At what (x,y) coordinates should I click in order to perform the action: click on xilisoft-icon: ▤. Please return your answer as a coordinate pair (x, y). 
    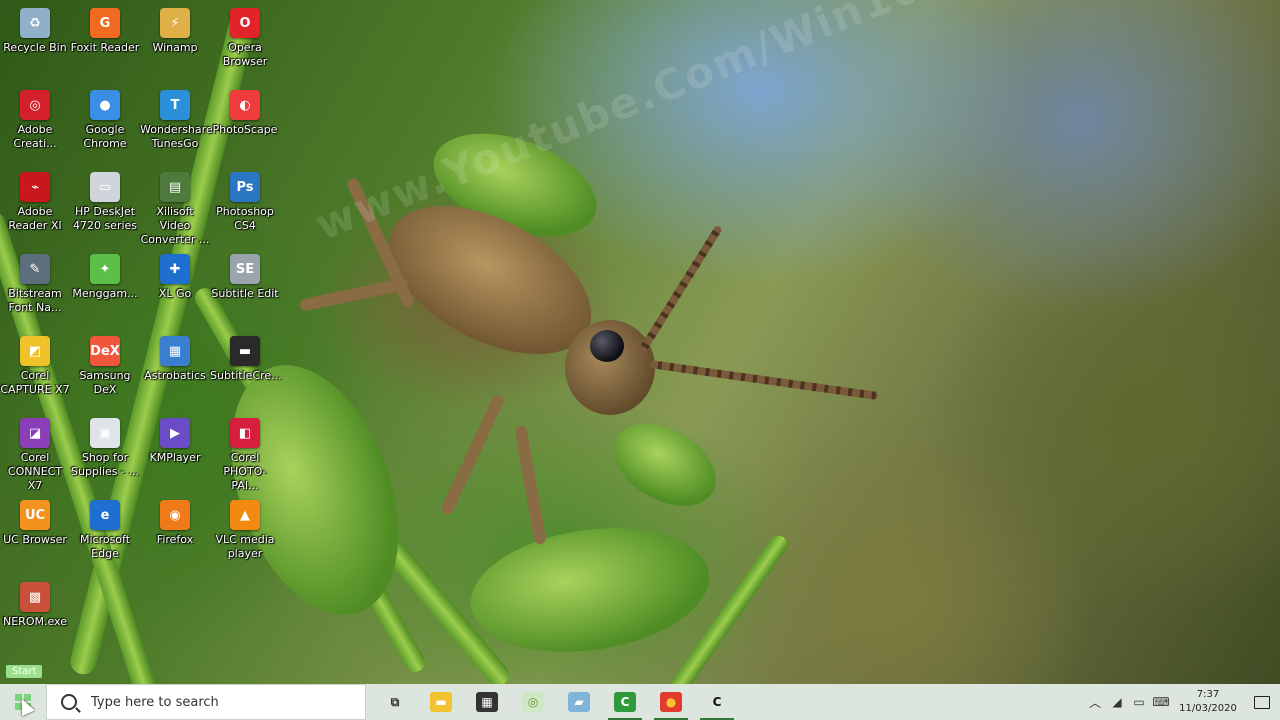
    Looking at the image, I should click on (175, 187).